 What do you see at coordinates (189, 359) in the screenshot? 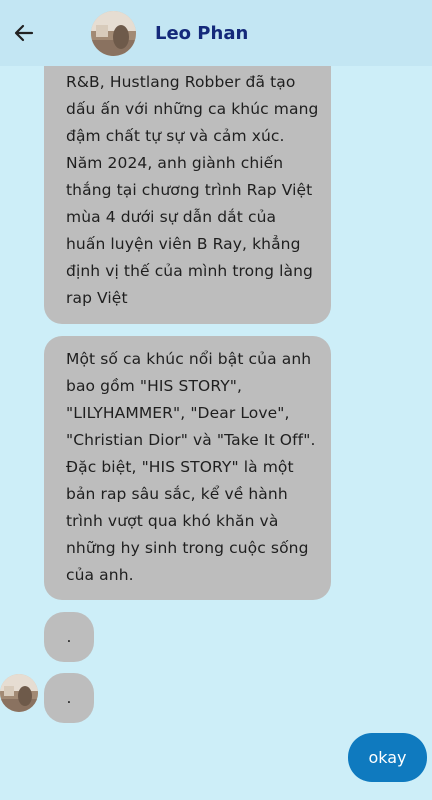
I see `message-line: Một số ca khúc nổi bật của anh` at bounding box center [189, 359].